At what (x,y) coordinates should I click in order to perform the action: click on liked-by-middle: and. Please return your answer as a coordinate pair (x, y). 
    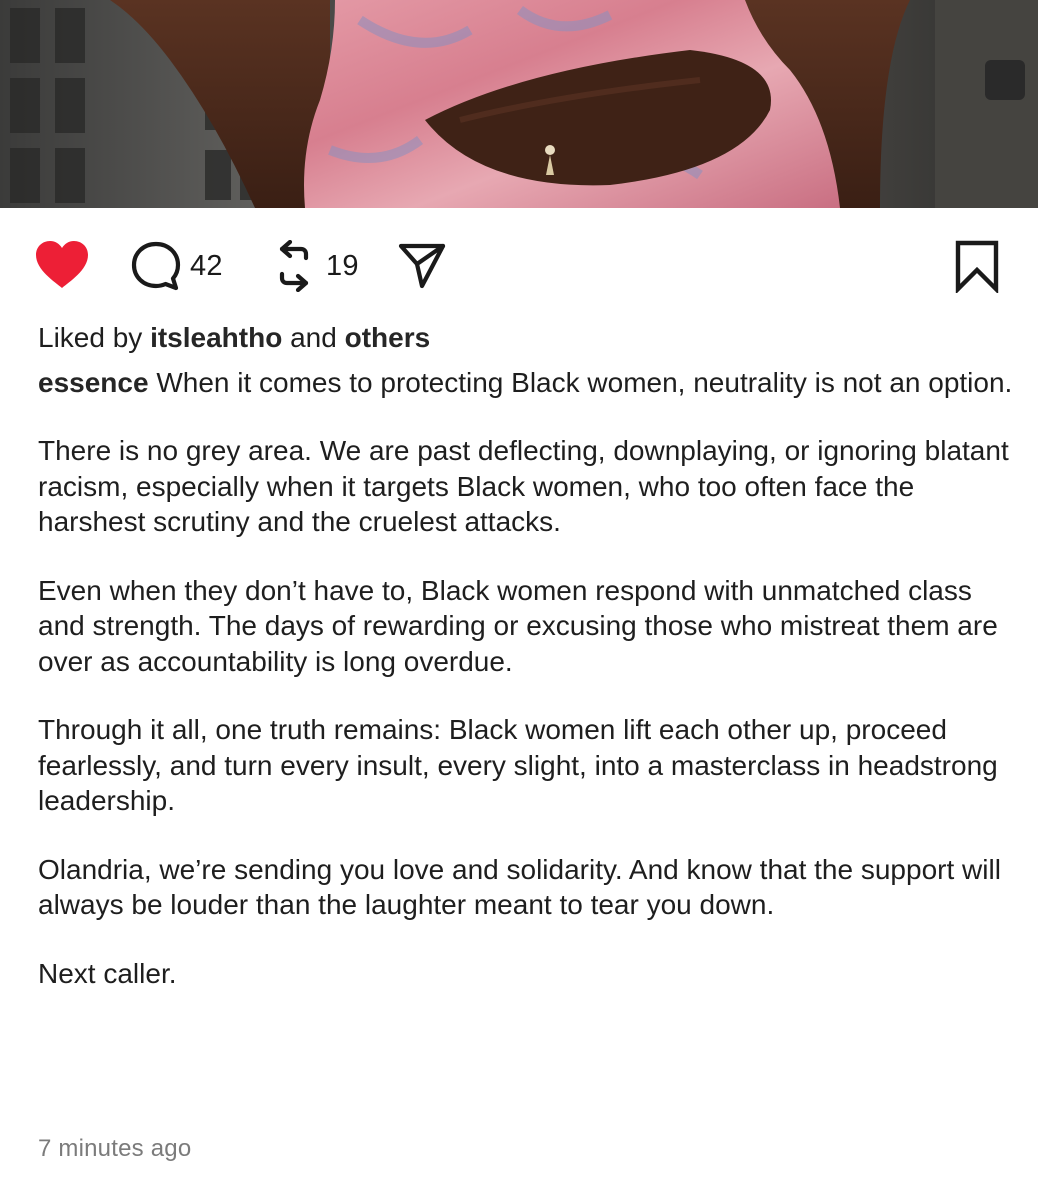
    Looking at the image, I should click on (313, 337).